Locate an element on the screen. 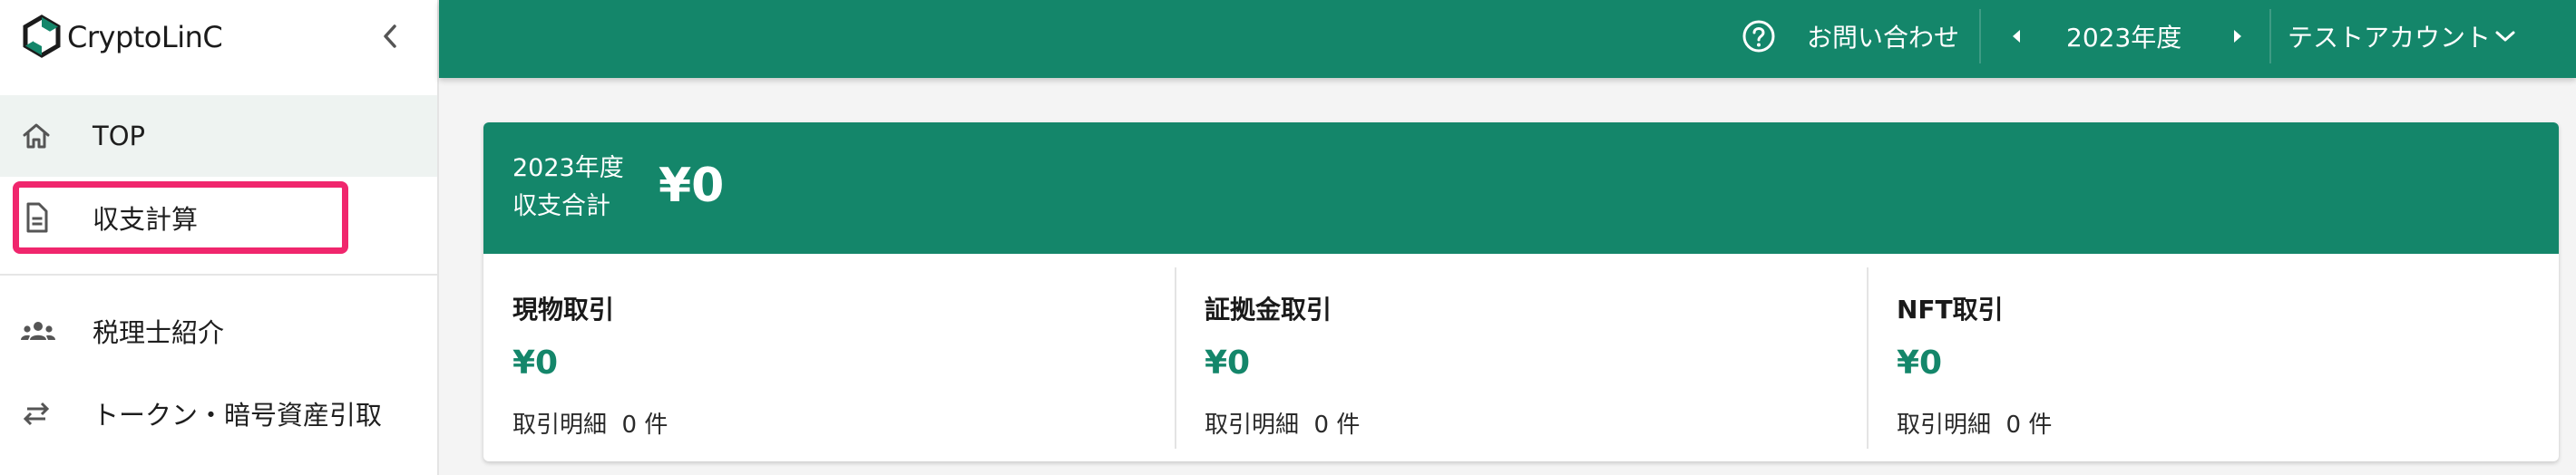 The image size is (2576, 475). help-button is located at coordinates (1759, 36).